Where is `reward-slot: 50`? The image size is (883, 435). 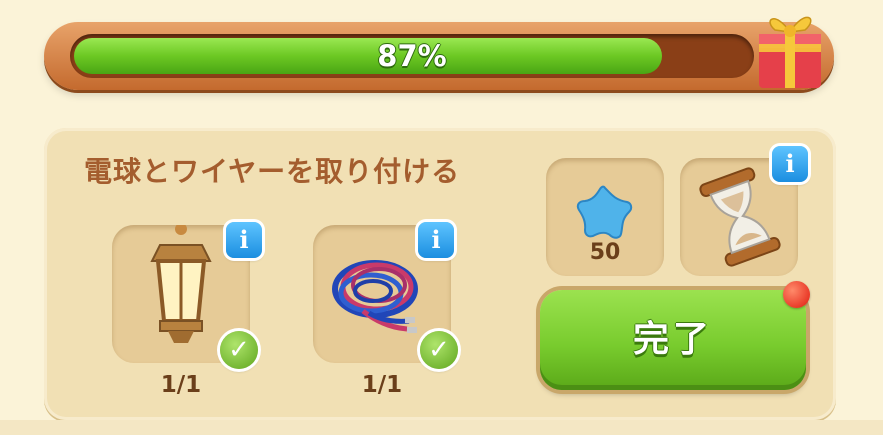 reward-slot: 50 is located at coordinates (605, 217).